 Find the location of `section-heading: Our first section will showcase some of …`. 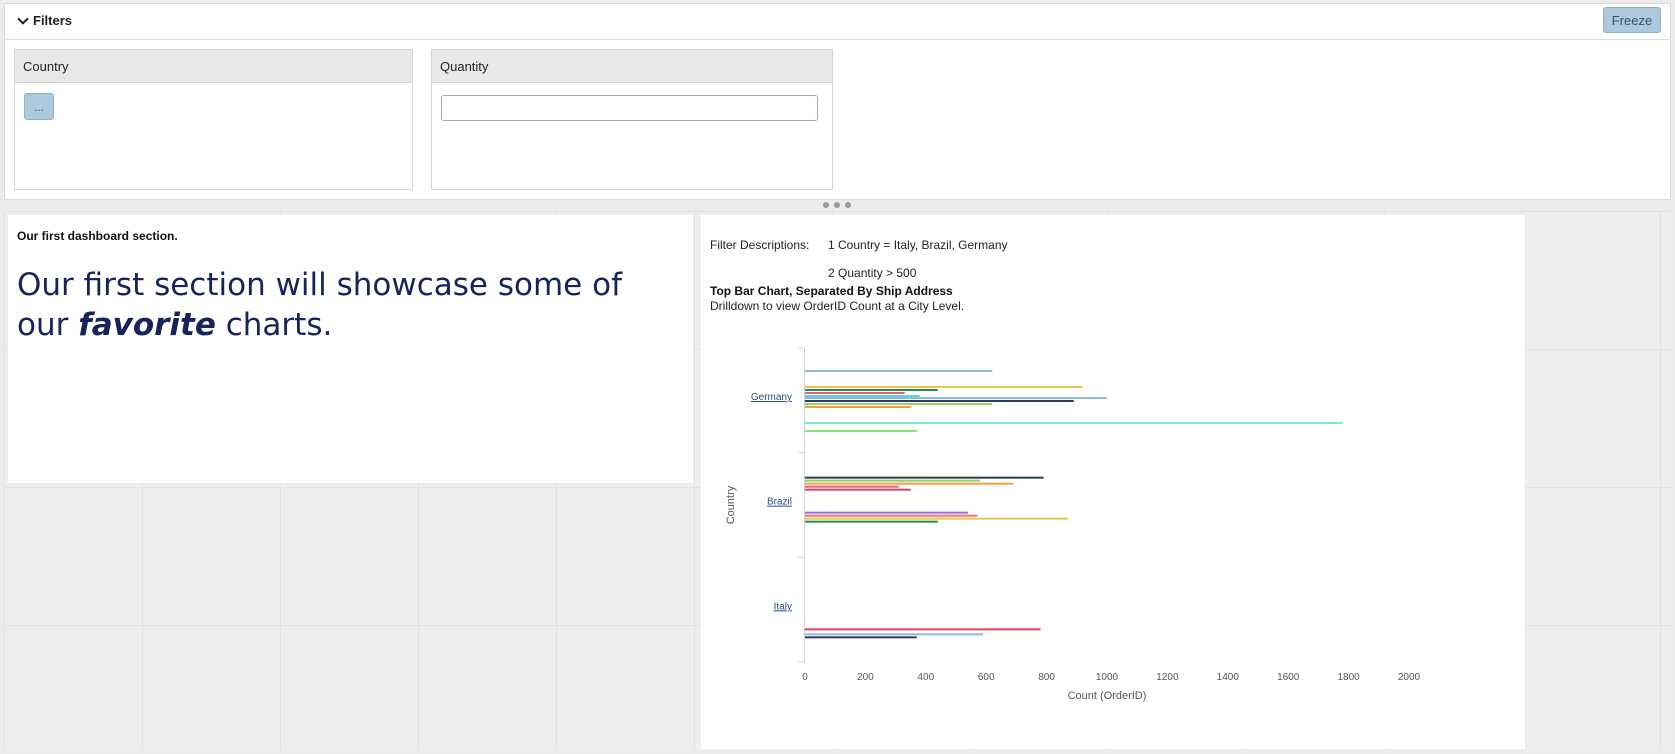

section-heading: Our first section will showcase some of … is located at coordinates (347, 305).